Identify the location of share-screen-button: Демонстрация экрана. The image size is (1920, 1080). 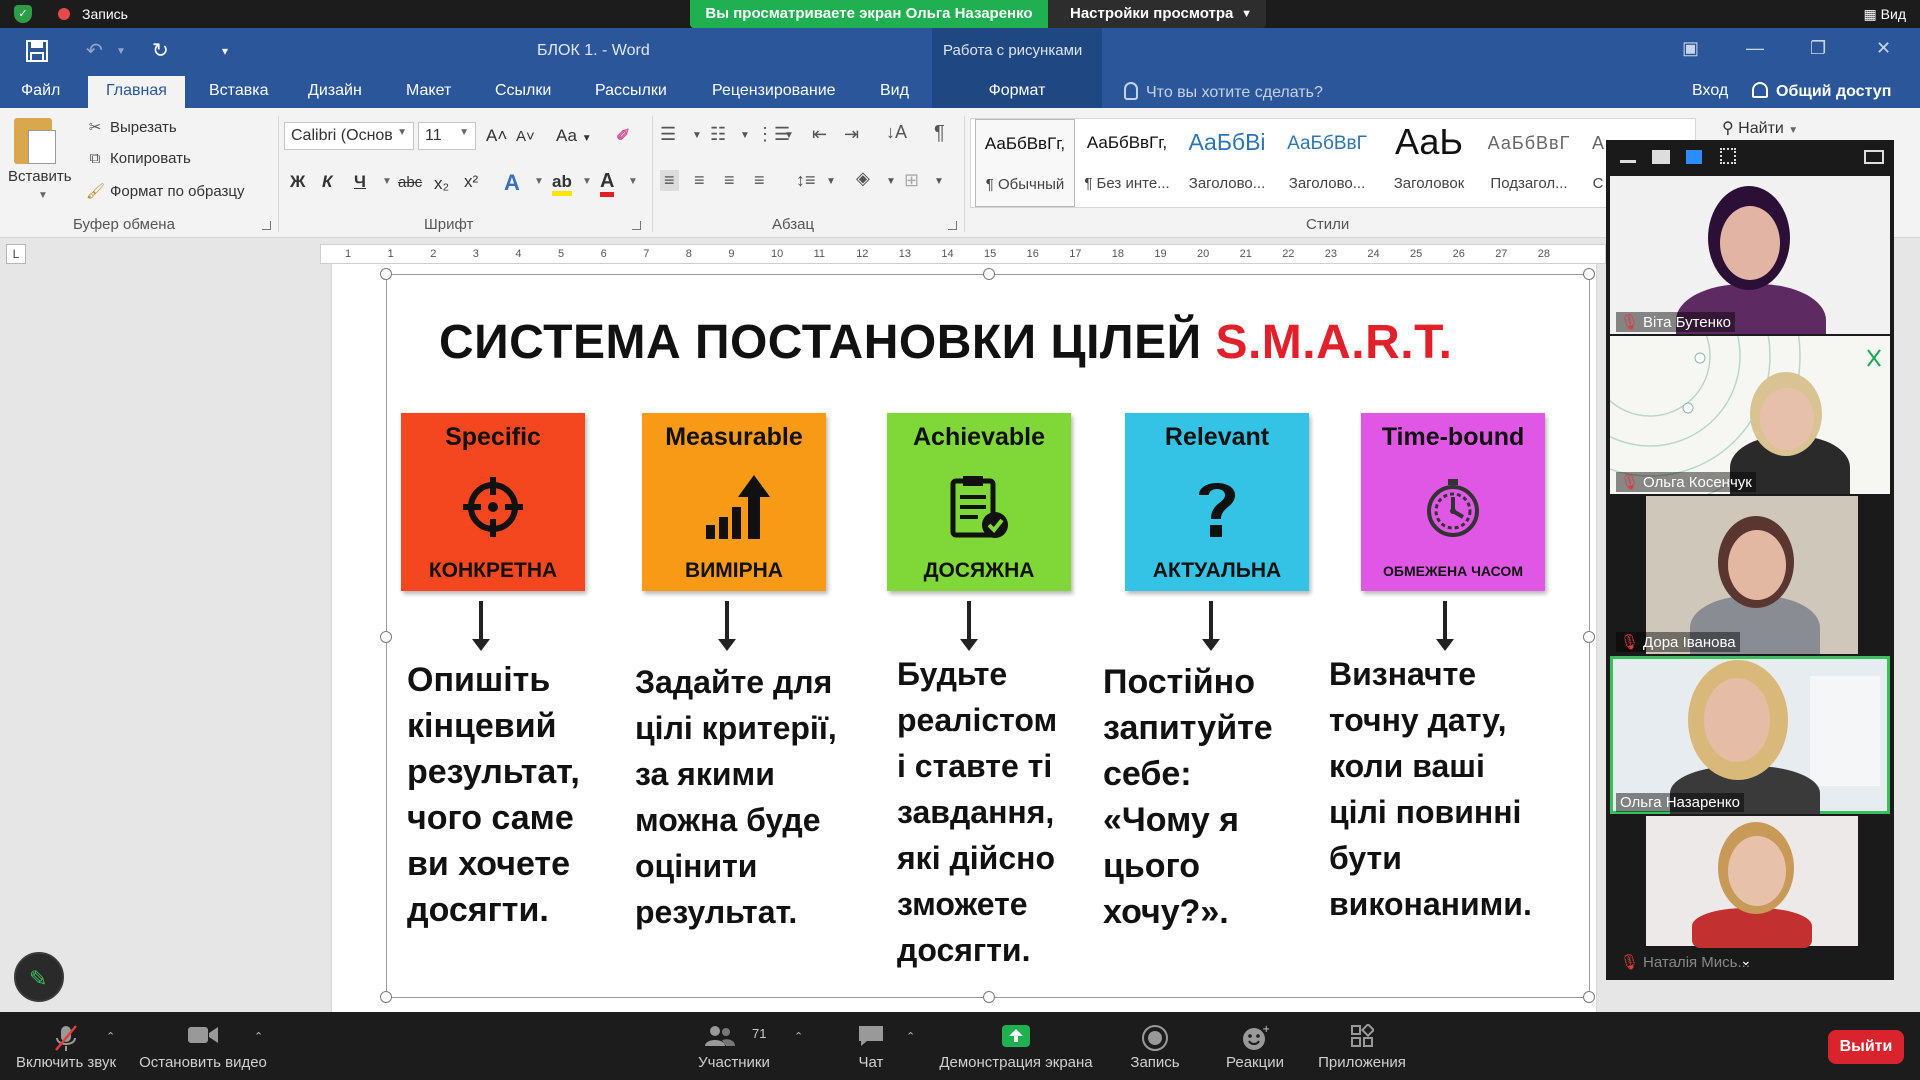
(1016, 1046).